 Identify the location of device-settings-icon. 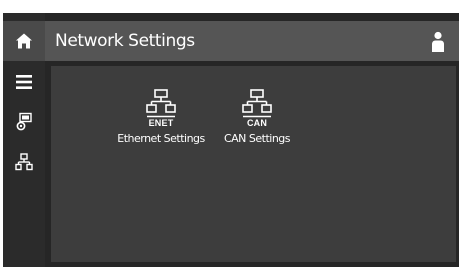
(24, 121).